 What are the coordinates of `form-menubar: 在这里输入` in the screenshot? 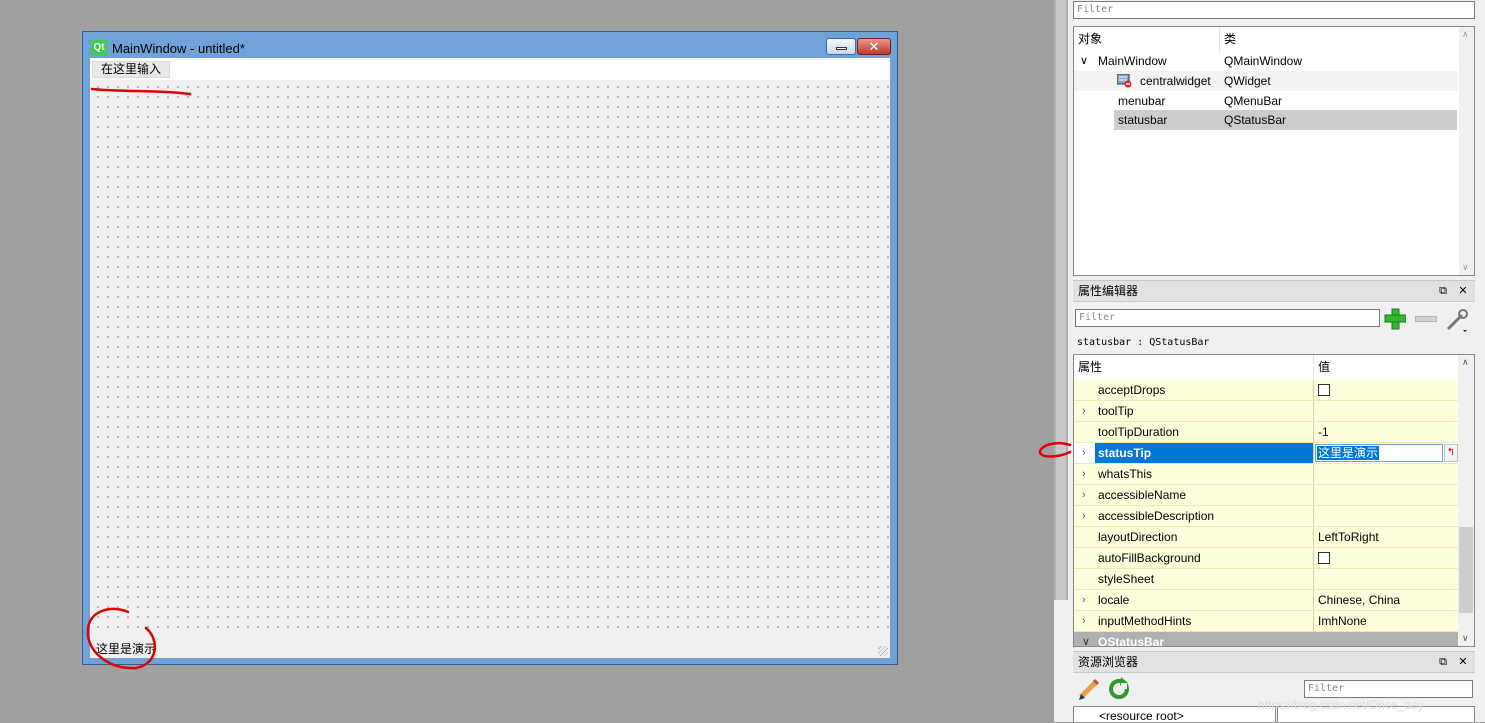 It's located at (490, 69).